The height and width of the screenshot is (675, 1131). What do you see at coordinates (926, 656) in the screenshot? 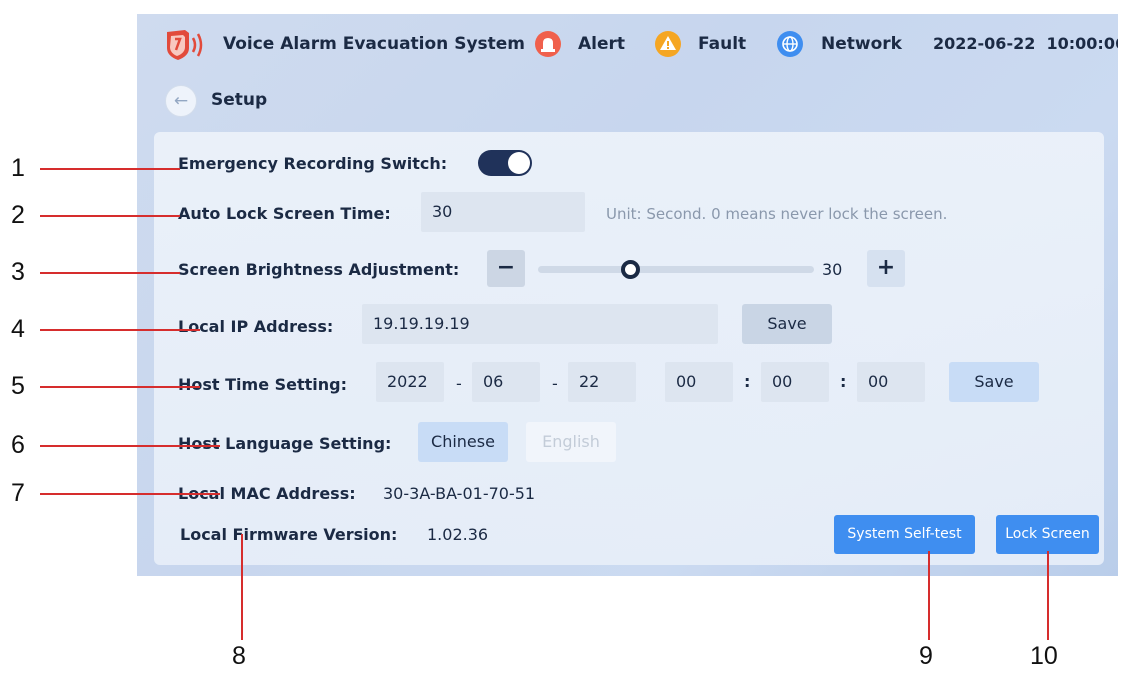
I see `callout-number-9: 9` at bounding box center [926, 656].